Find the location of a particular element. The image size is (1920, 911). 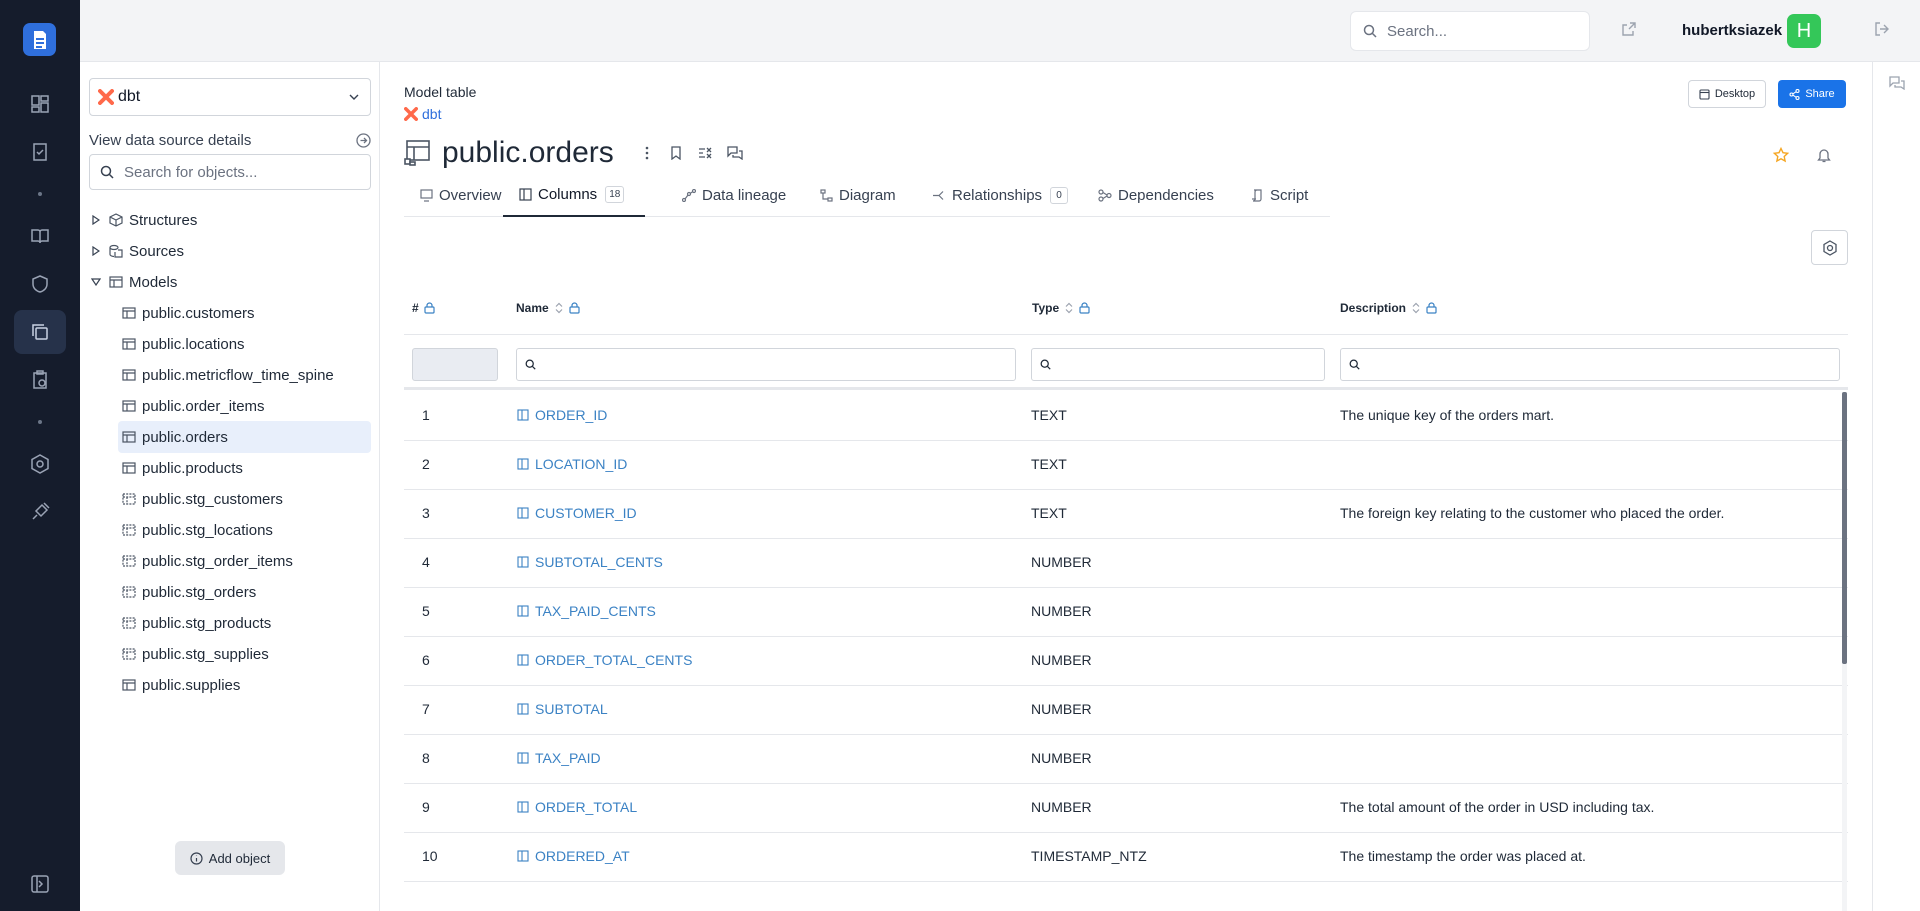

object-search is located at coordinates (230, 172).